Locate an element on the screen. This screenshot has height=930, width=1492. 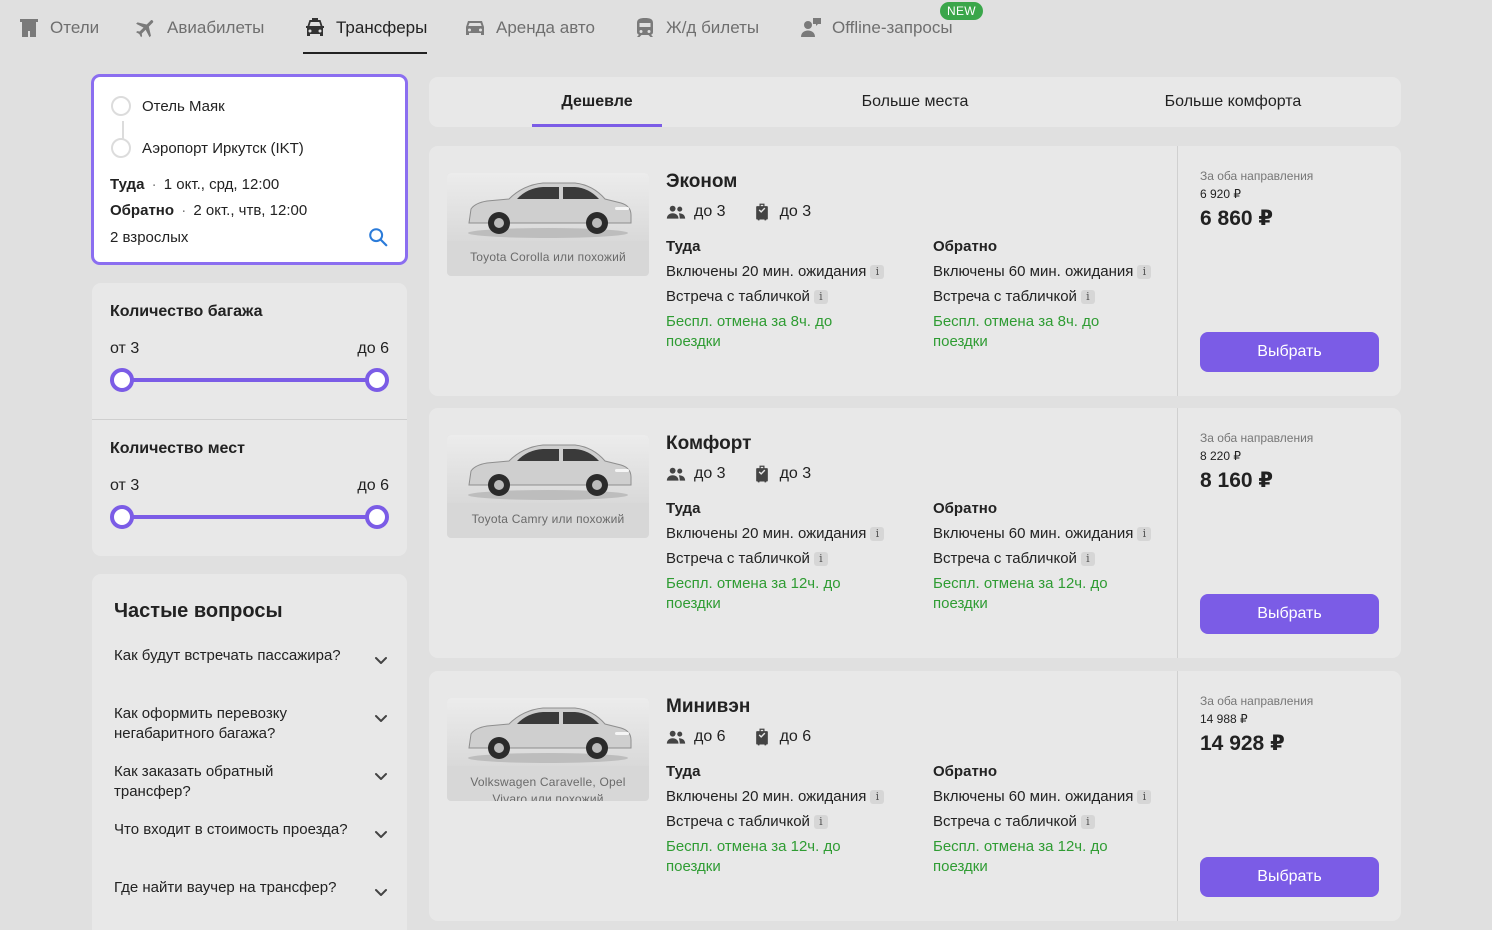
luggage-slider-max-handle is located at coordinates (377, 380).